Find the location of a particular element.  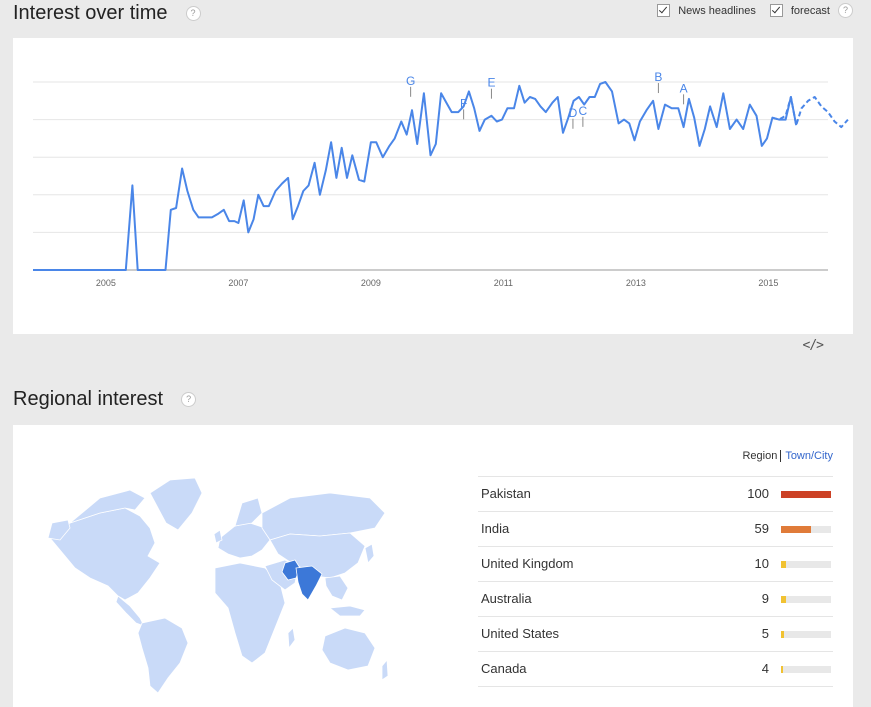

map-scandinavia is located at coordinates (248, 512).